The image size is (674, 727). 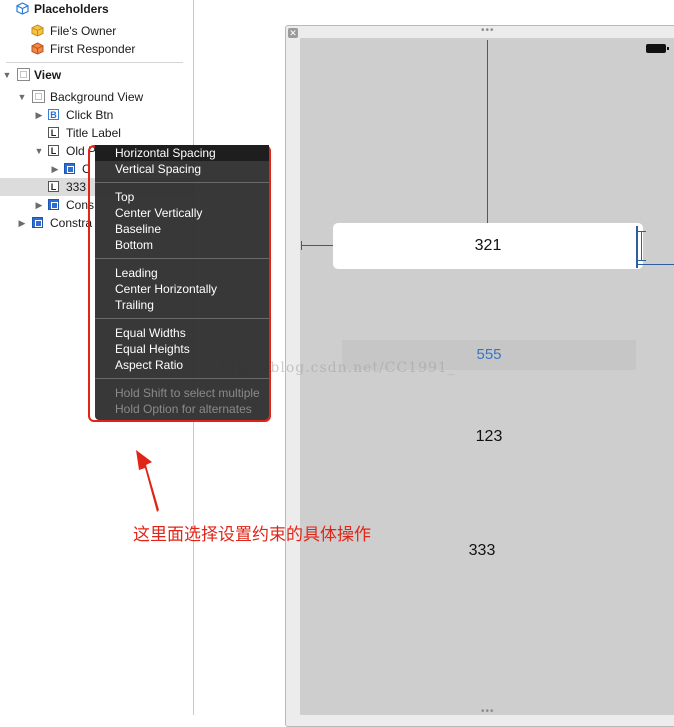 I want to click on outline-item-first-responder: First Responder, so click(x=96, y=49).